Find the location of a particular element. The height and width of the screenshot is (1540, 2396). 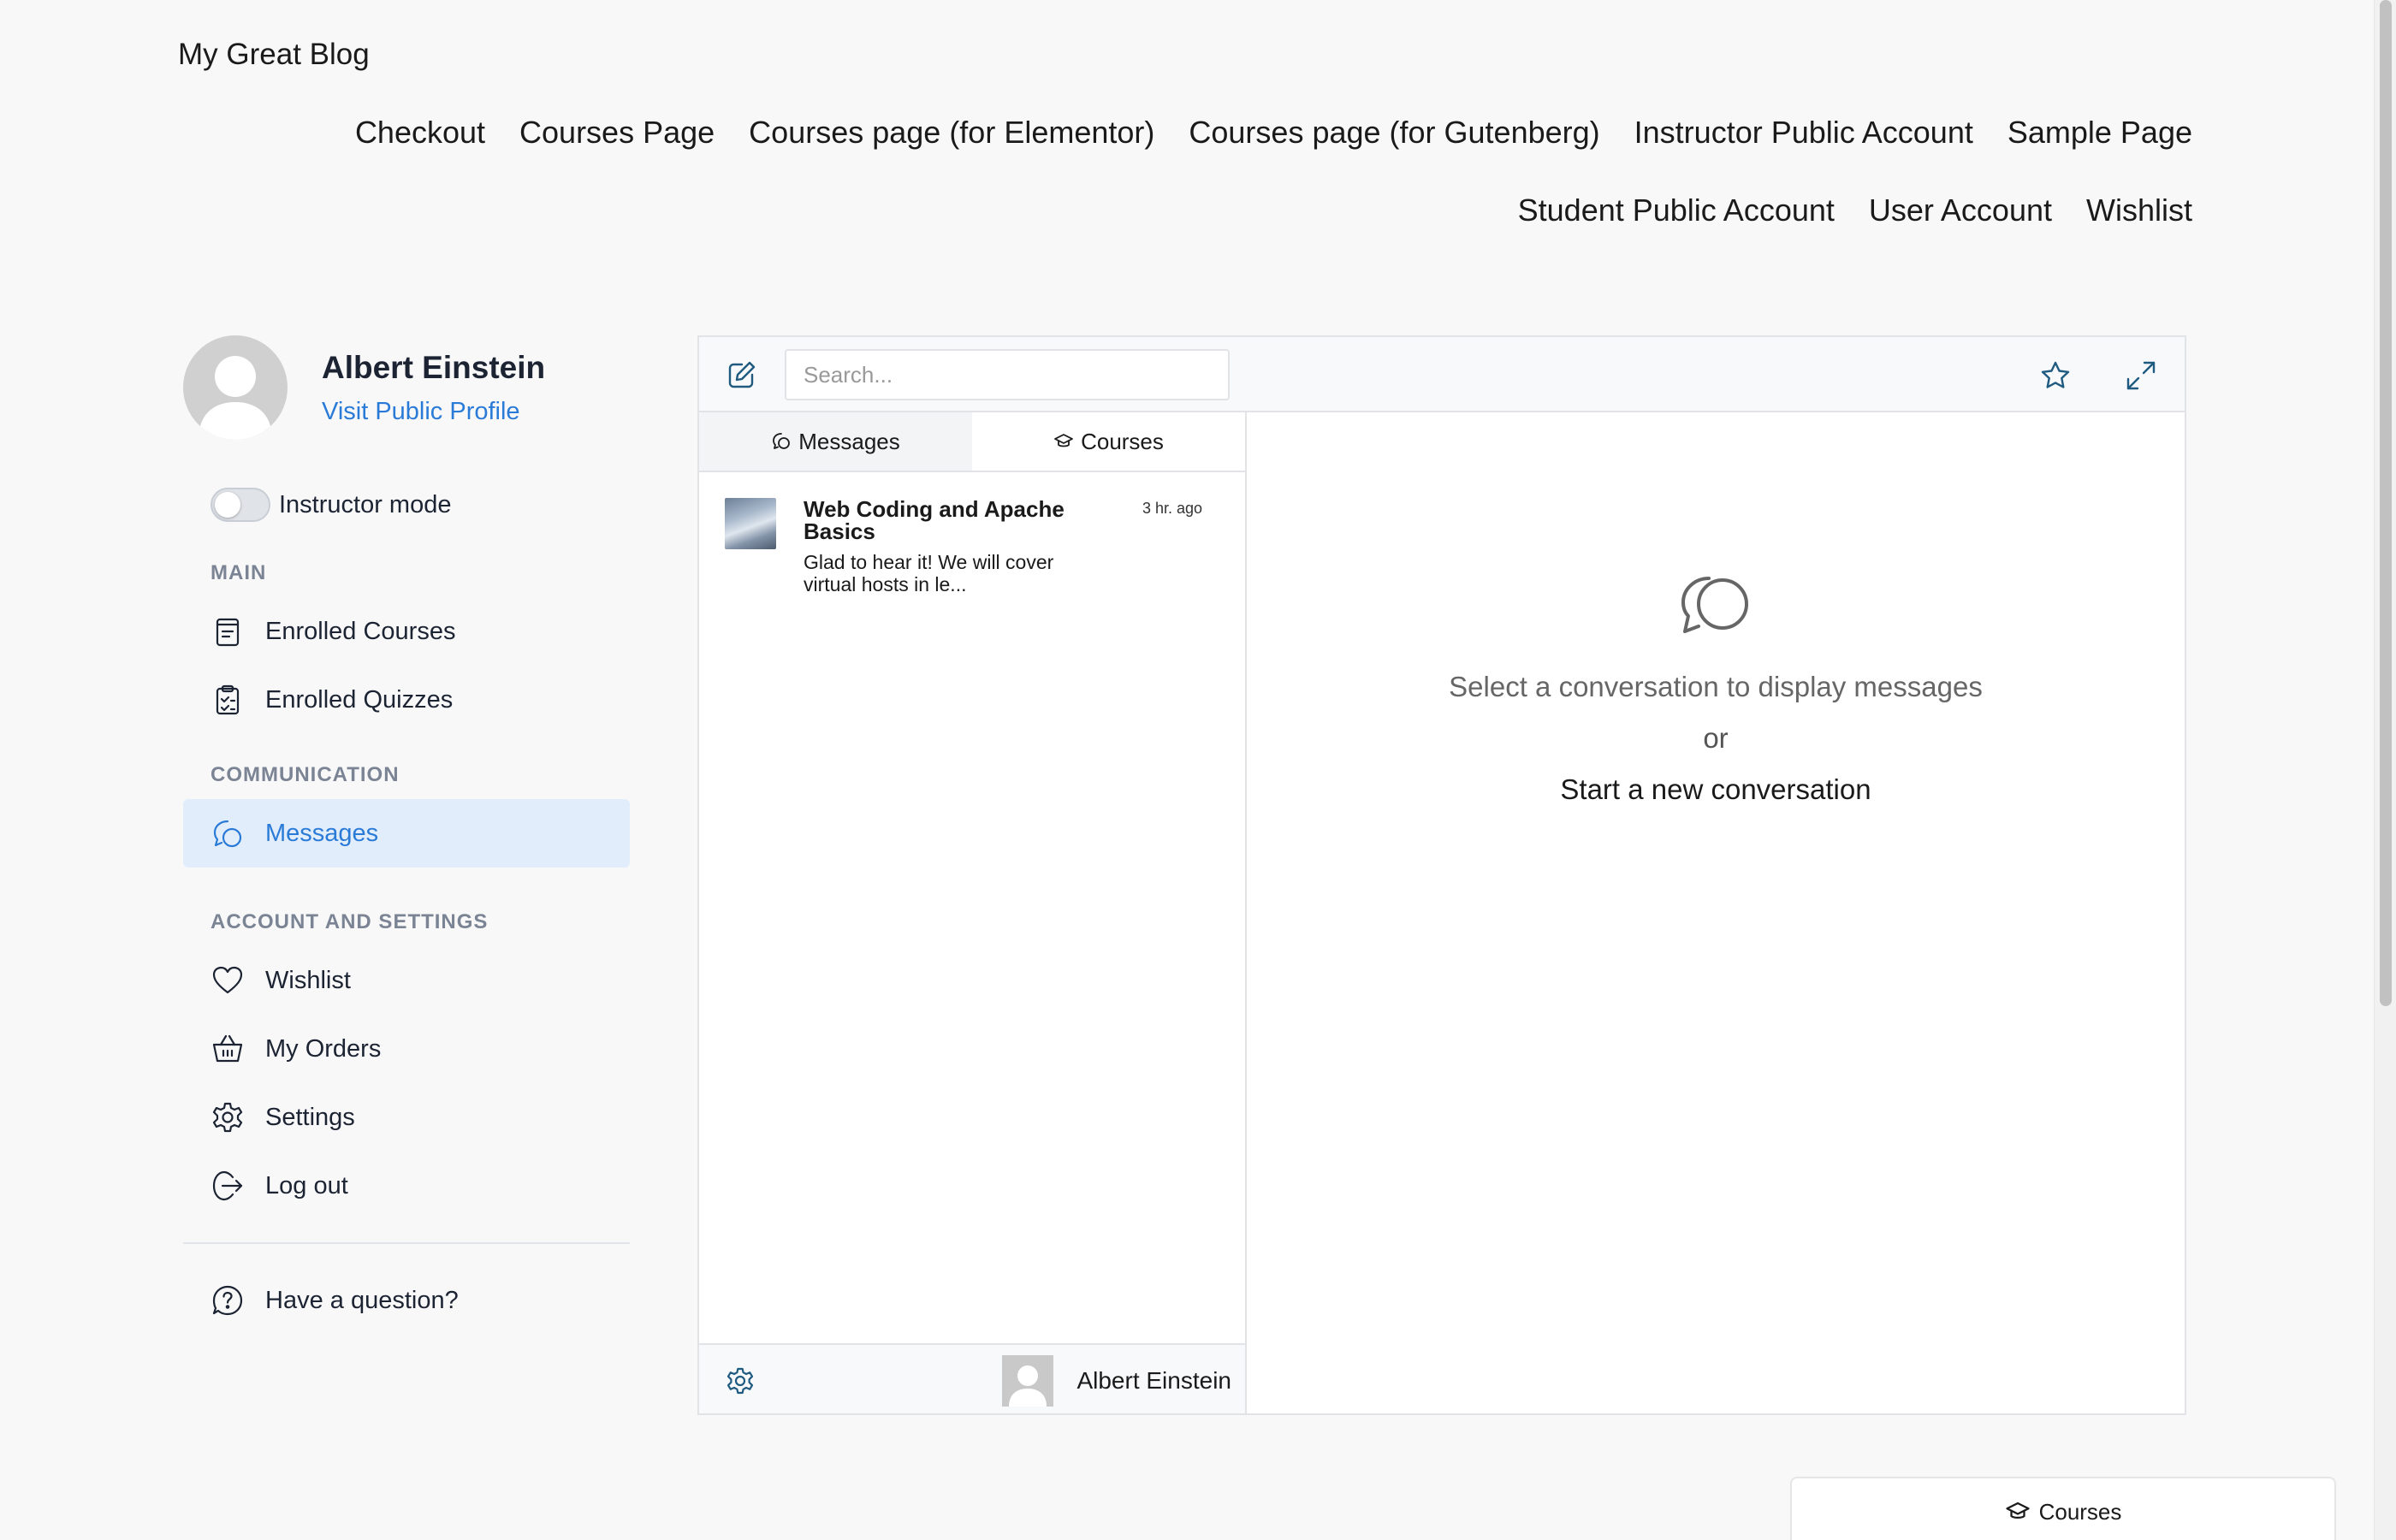

scrollbar-thumb is located at coordinates (2386, 503).